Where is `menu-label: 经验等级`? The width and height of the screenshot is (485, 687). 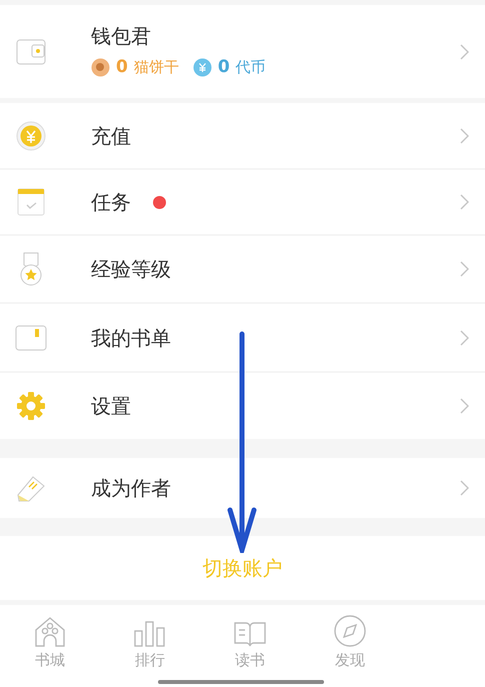
menu-label: 经验等级 is located at coordinates (131, 269).